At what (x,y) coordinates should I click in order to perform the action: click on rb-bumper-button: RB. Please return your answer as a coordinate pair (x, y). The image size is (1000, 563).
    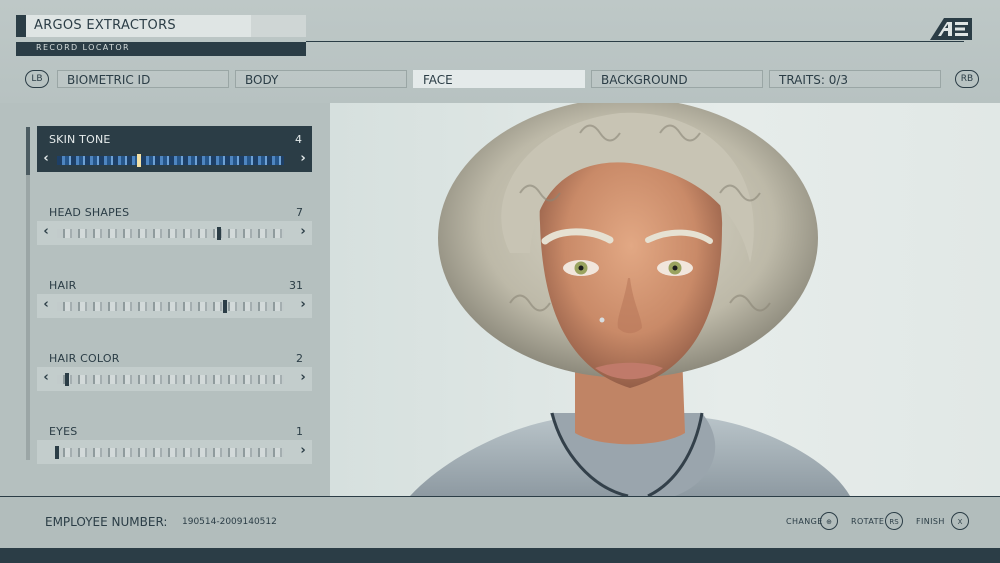
    Looking at the image, I should click on (967, 79).